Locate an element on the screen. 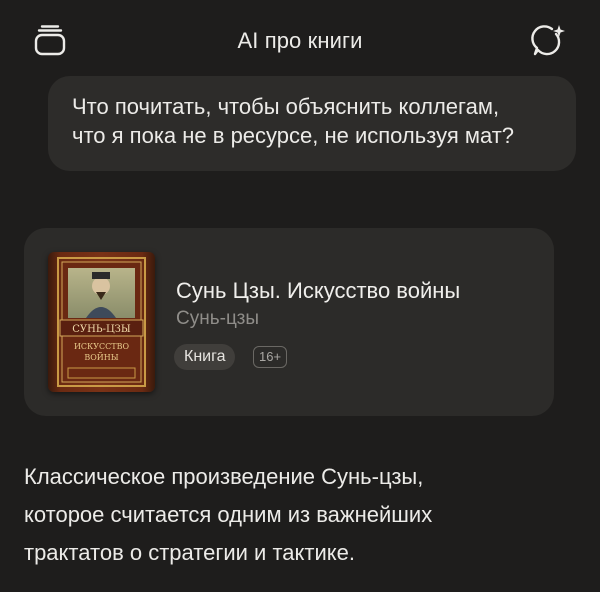 Image resolution: width=600 pixels, height=592 pixels. cover-title-1: ИСКУССТВО is located at coordinates (102, 346).